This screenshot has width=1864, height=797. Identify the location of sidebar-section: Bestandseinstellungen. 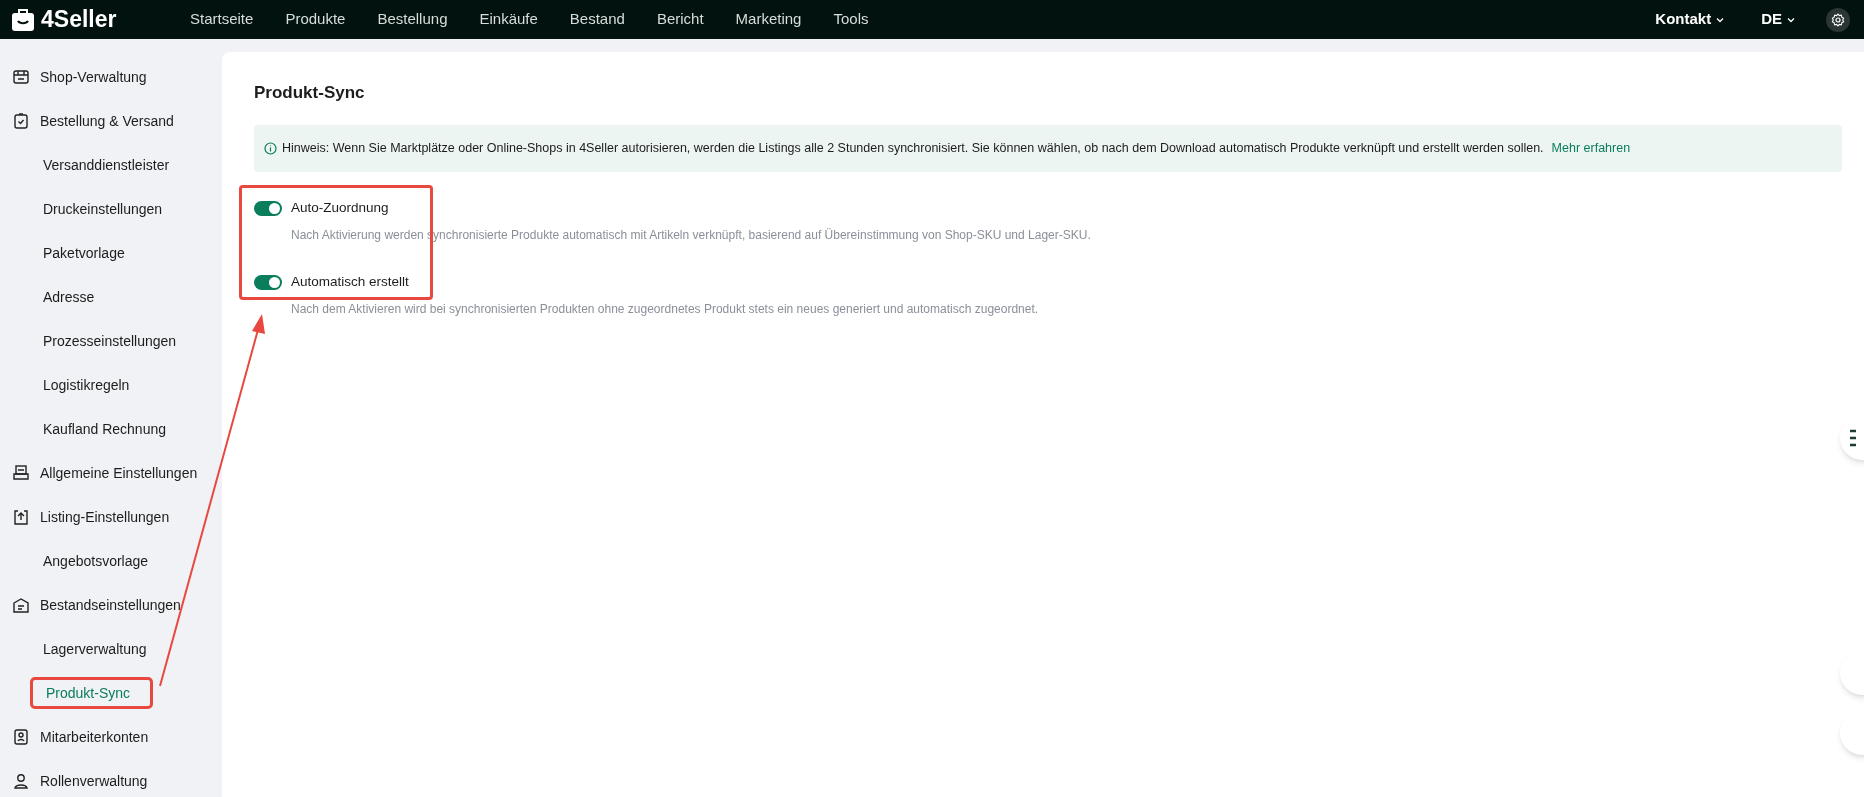
(111, 605).